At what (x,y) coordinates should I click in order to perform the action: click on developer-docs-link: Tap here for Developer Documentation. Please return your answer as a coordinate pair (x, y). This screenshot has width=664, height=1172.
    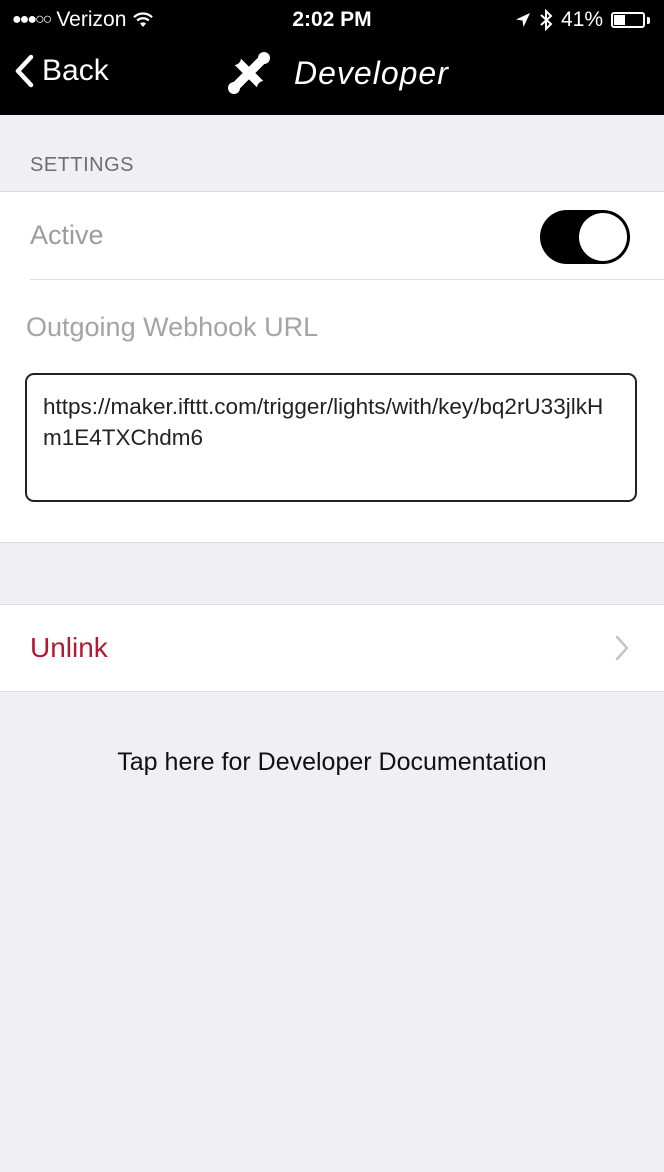
    Looking at the image, I should click on (332, 762).